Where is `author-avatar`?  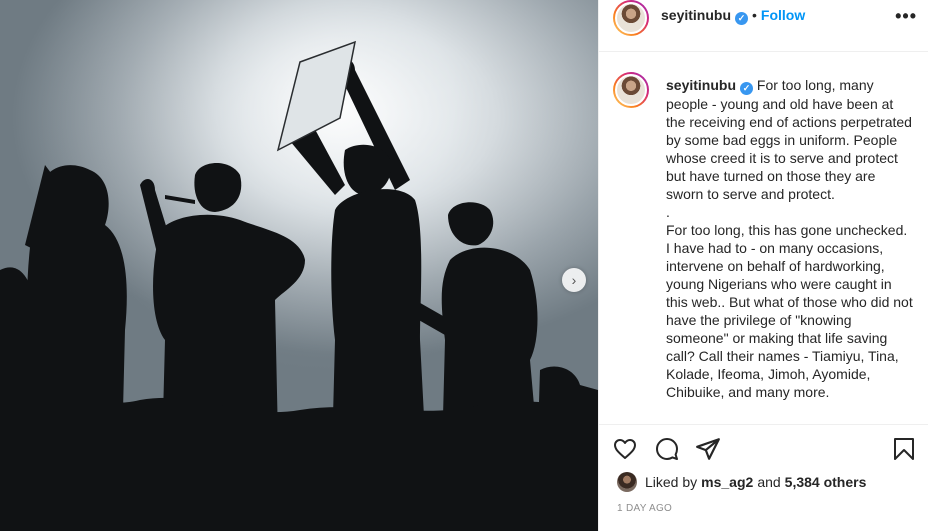
author-avatar is located at coordinates (631, 18).